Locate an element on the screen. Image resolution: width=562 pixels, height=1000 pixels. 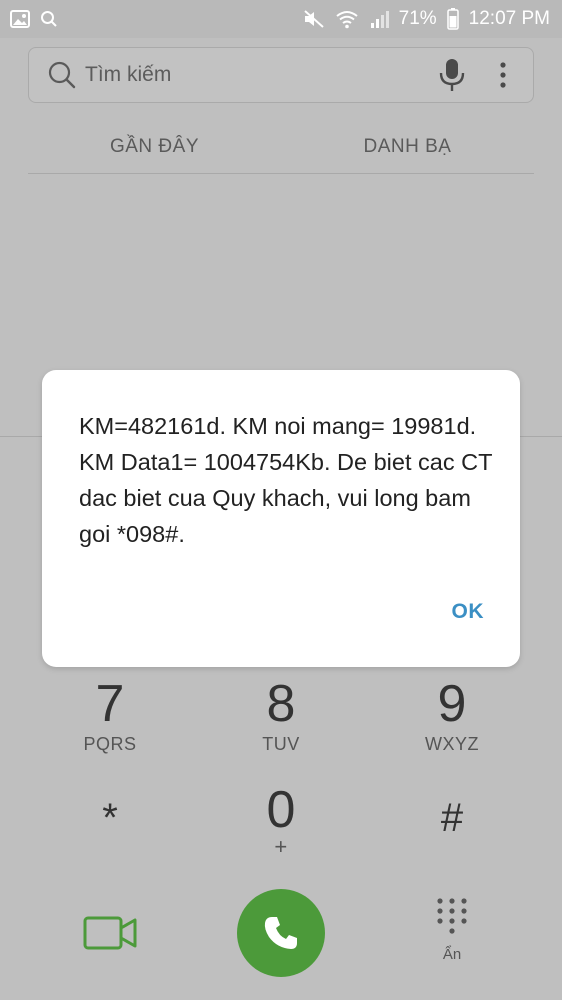
key-digit: 7 is located at coordinates (110, 704).